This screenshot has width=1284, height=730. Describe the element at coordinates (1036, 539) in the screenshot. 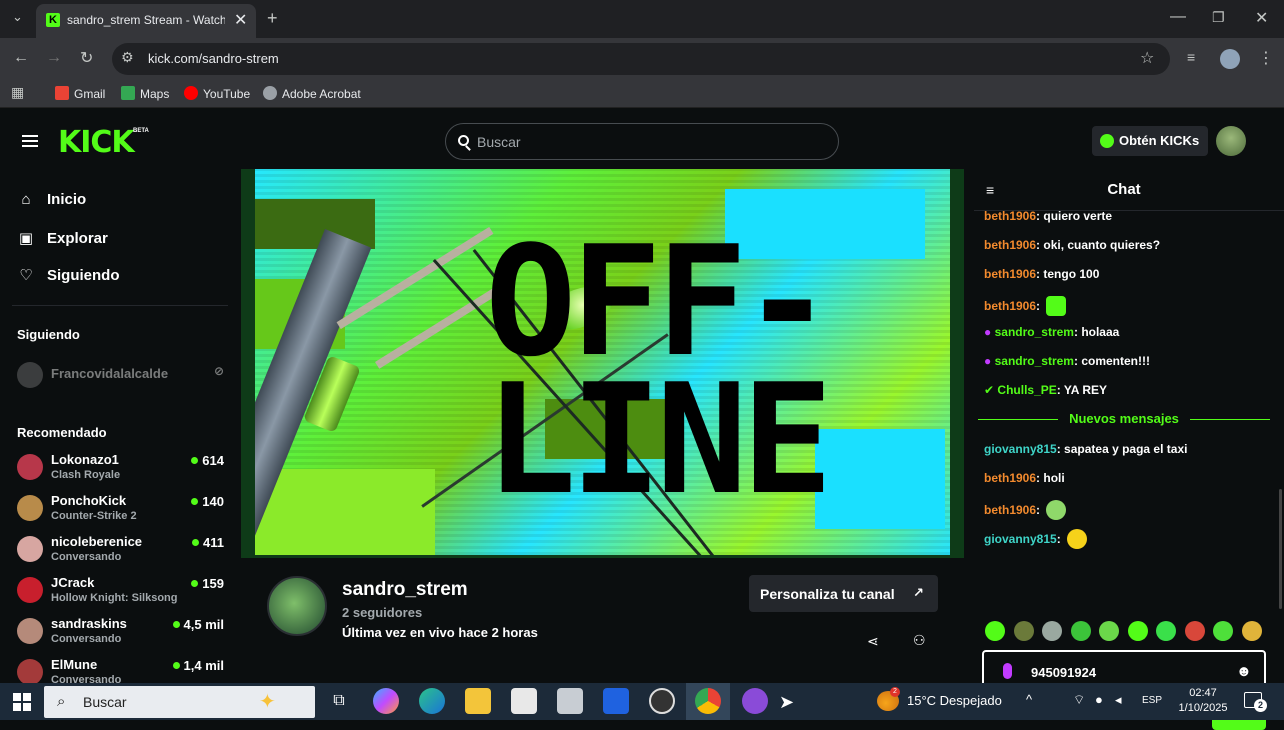

I see `chat-message: giovanny815:` at that location.